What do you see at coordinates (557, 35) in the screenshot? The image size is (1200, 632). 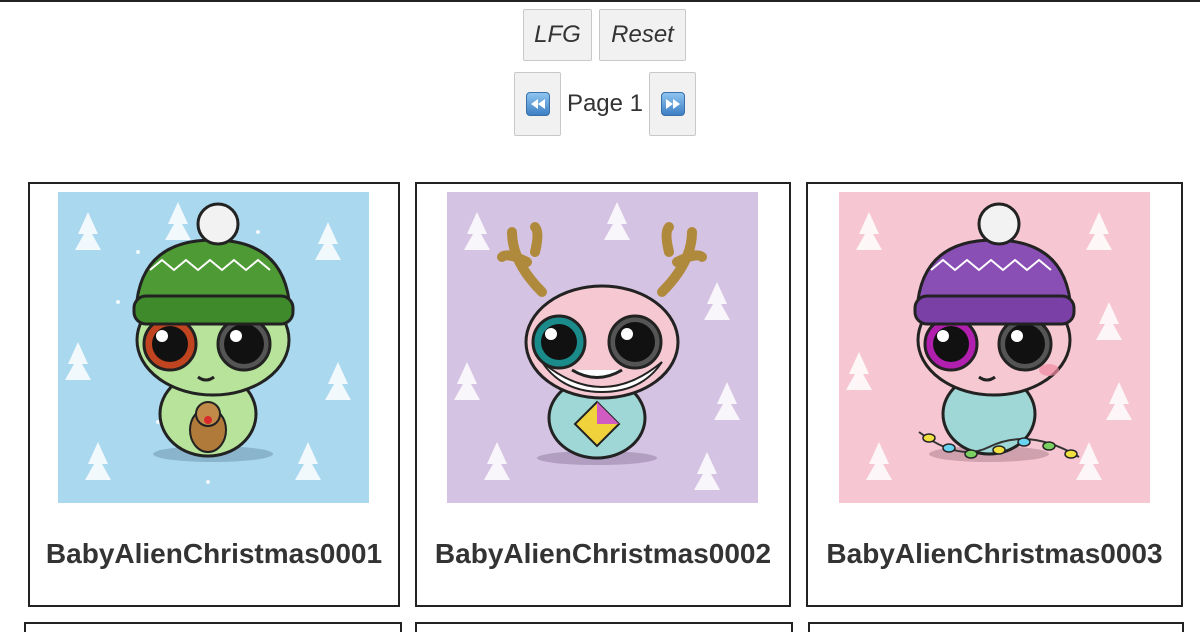 I see `lfg-button: LFG` at bounding box center [557, 35].